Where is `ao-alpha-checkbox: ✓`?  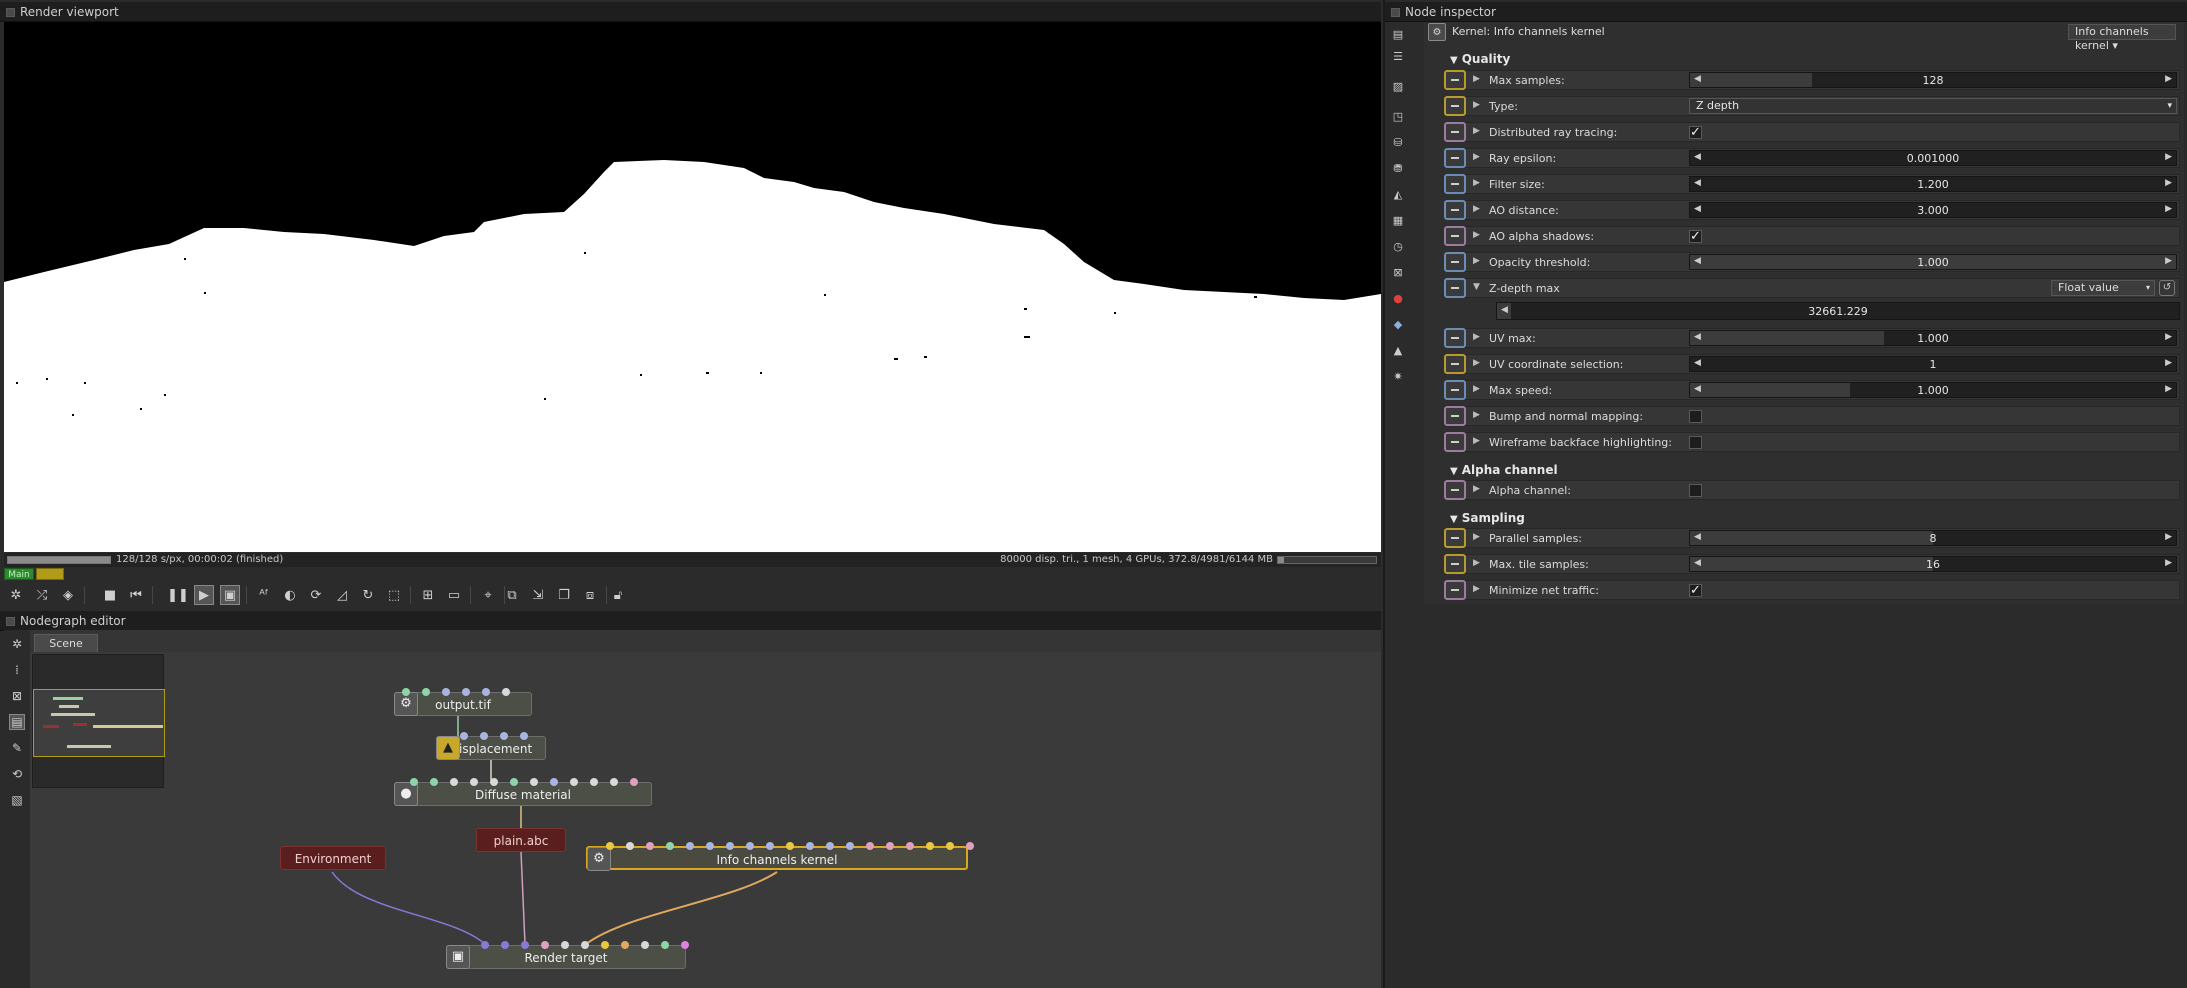
ao-alpha-checkbox: ✓ is located at coordinates (1695, 236).